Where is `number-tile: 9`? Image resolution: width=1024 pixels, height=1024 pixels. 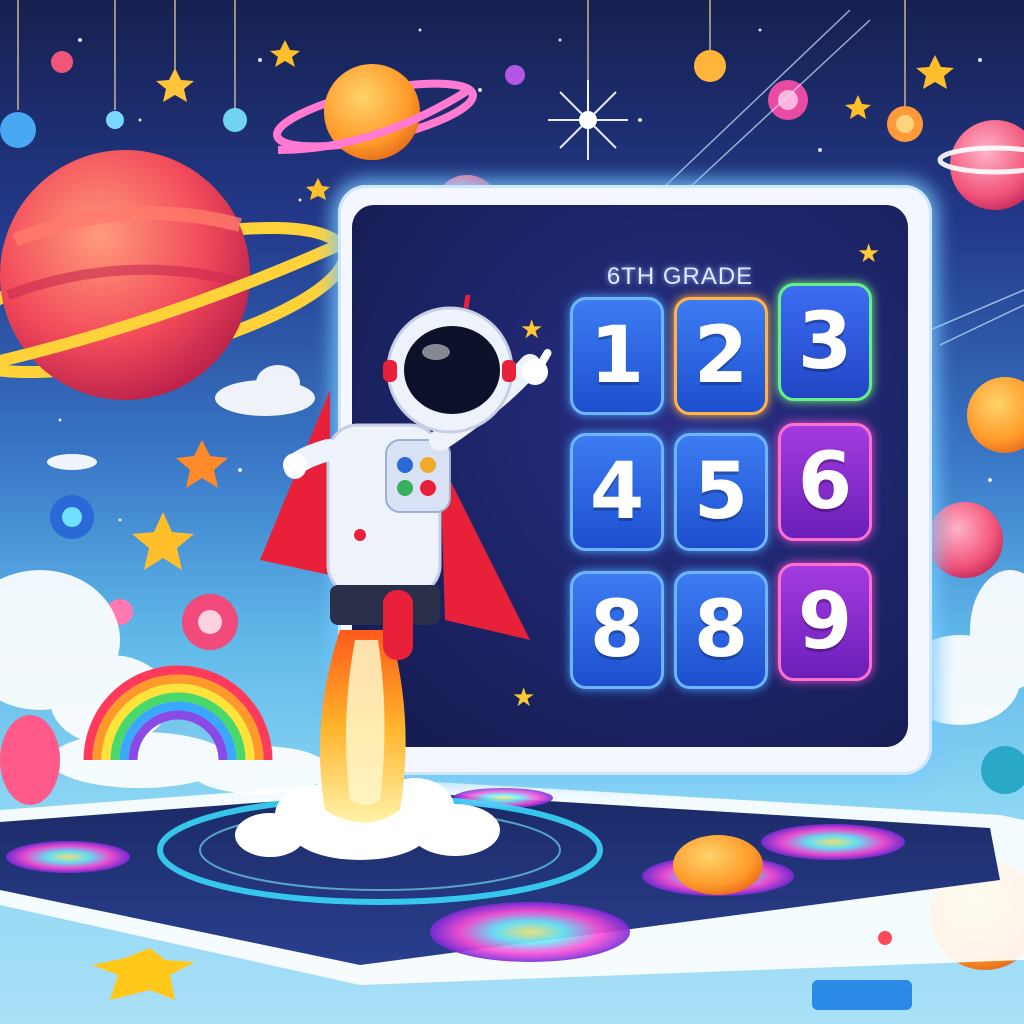 number-tile: 9 is located at coordinates (825, 622).